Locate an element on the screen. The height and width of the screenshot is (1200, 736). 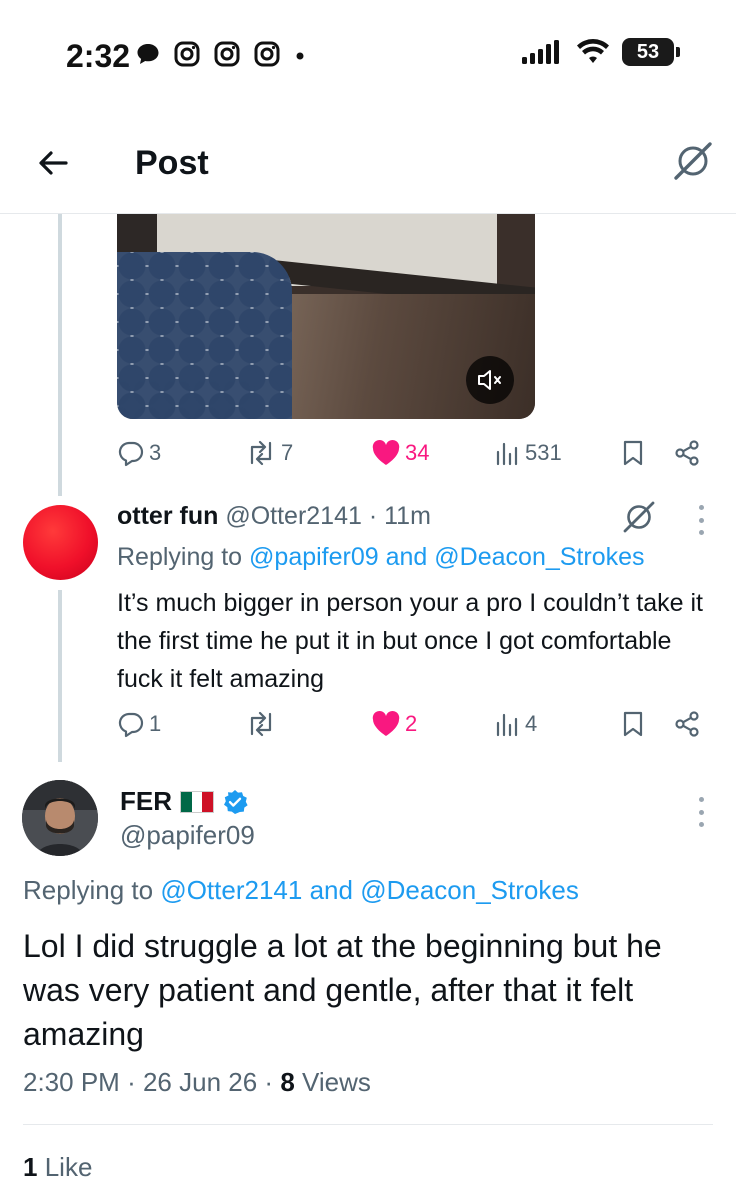
views-button: 4 is located at coordinates (516, 724).